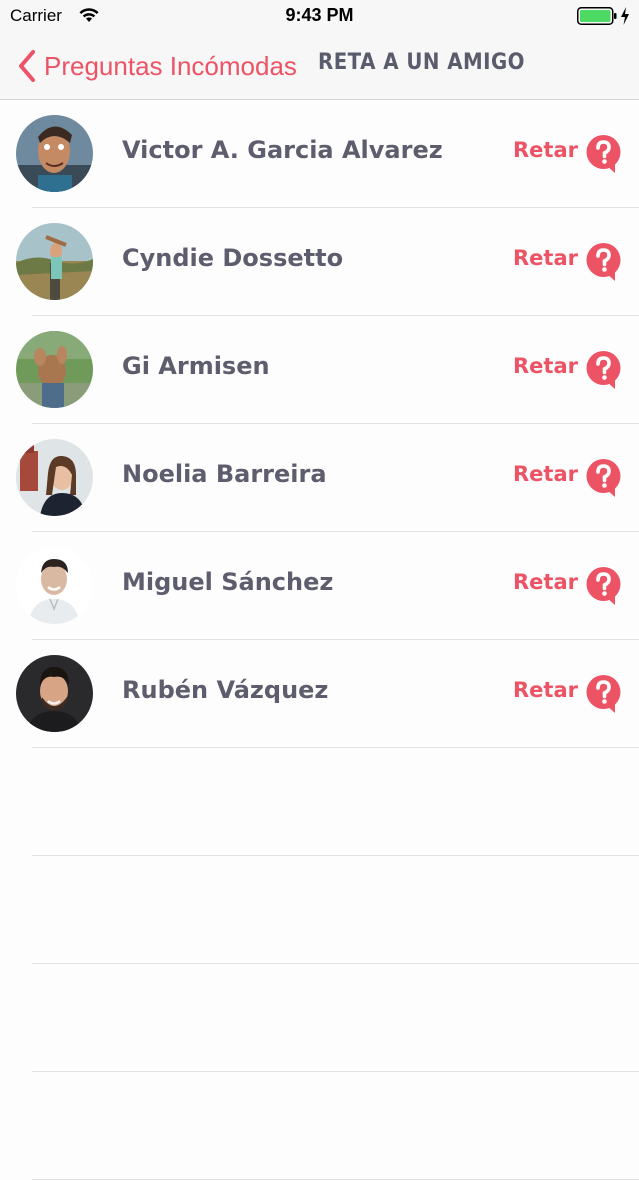 Image resolution: width=639 pixels, height=1180 pixels. I want to click on navigation-bar: Preguntas Incómodas RETA A UN AMIGO, so click(319, 67).